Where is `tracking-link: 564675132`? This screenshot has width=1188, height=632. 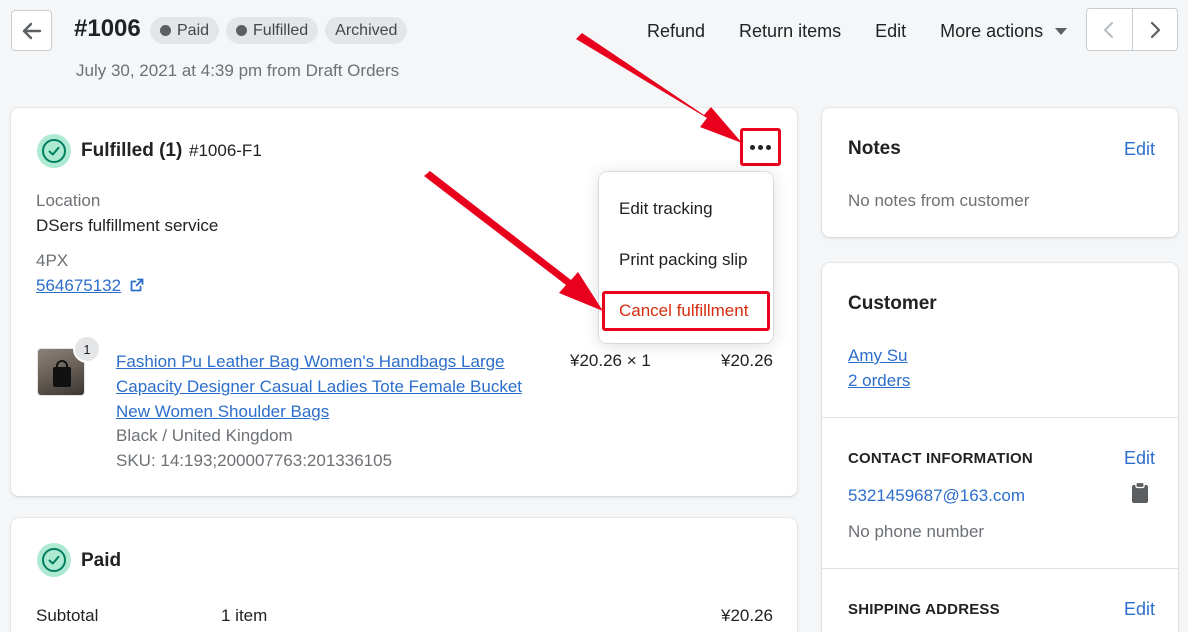
tracking-link: 564675132 is located at coordinates (90, 286).